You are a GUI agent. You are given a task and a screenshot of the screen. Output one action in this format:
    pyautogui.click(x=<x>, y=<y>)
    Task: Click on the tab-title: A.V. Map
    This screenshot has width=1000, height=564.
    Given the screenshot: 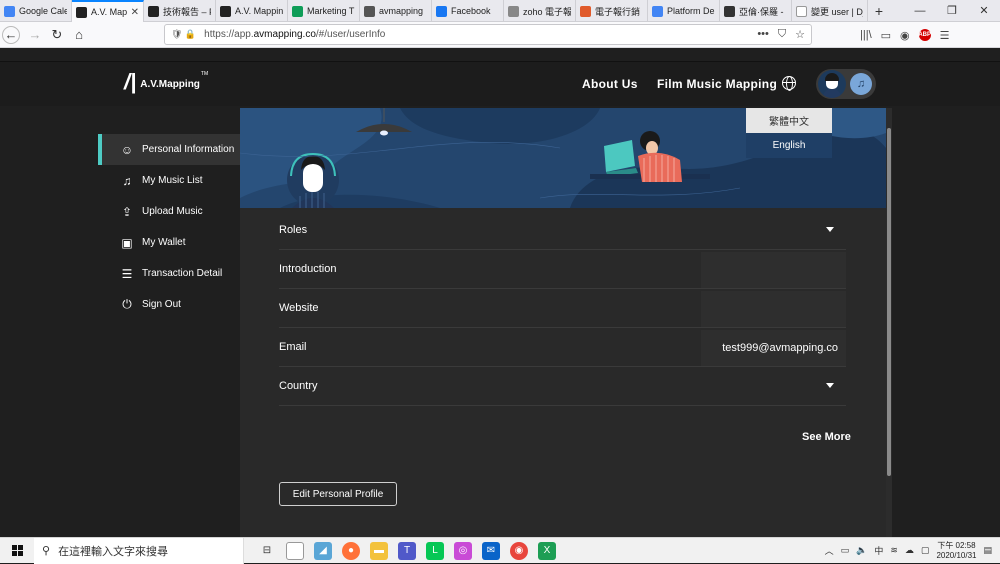 What is the action you would take?
    pyautogui.click(x=109, y=12)
    